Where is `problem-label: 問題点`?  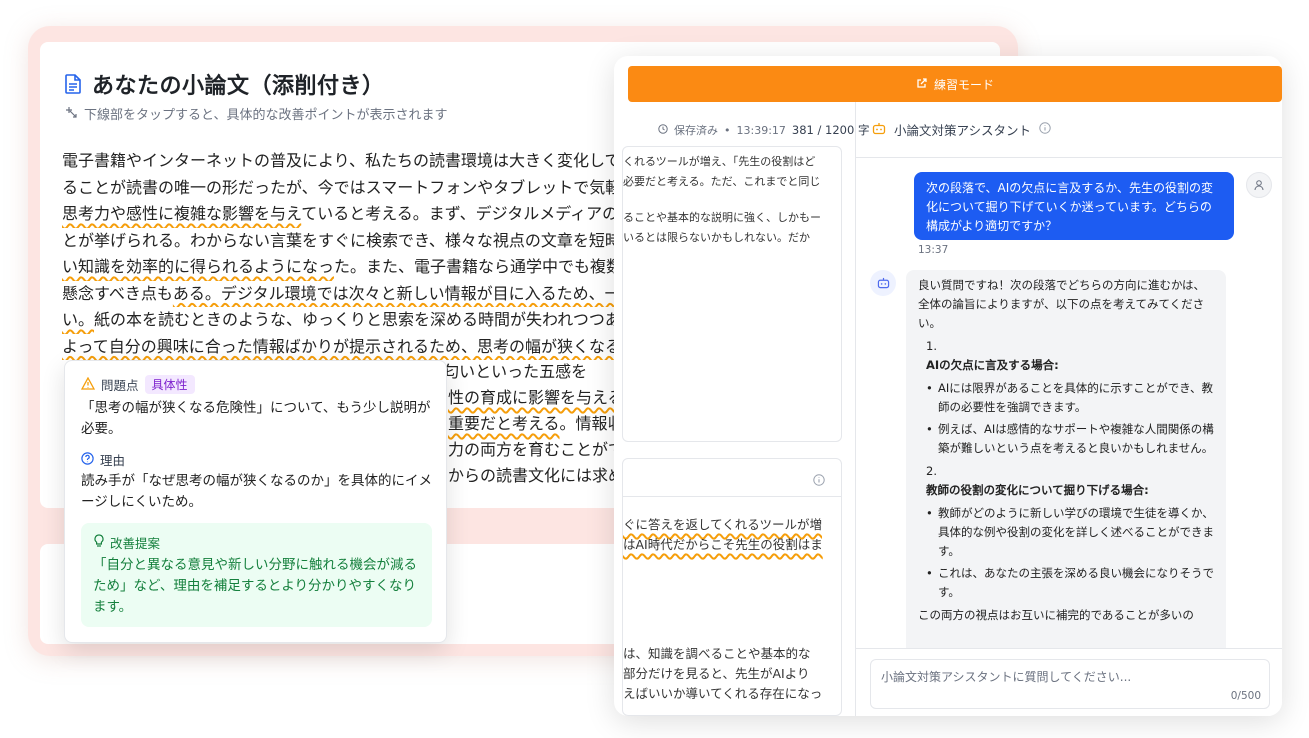
problem-label: 問題点 is located at coordinates (120, 385).